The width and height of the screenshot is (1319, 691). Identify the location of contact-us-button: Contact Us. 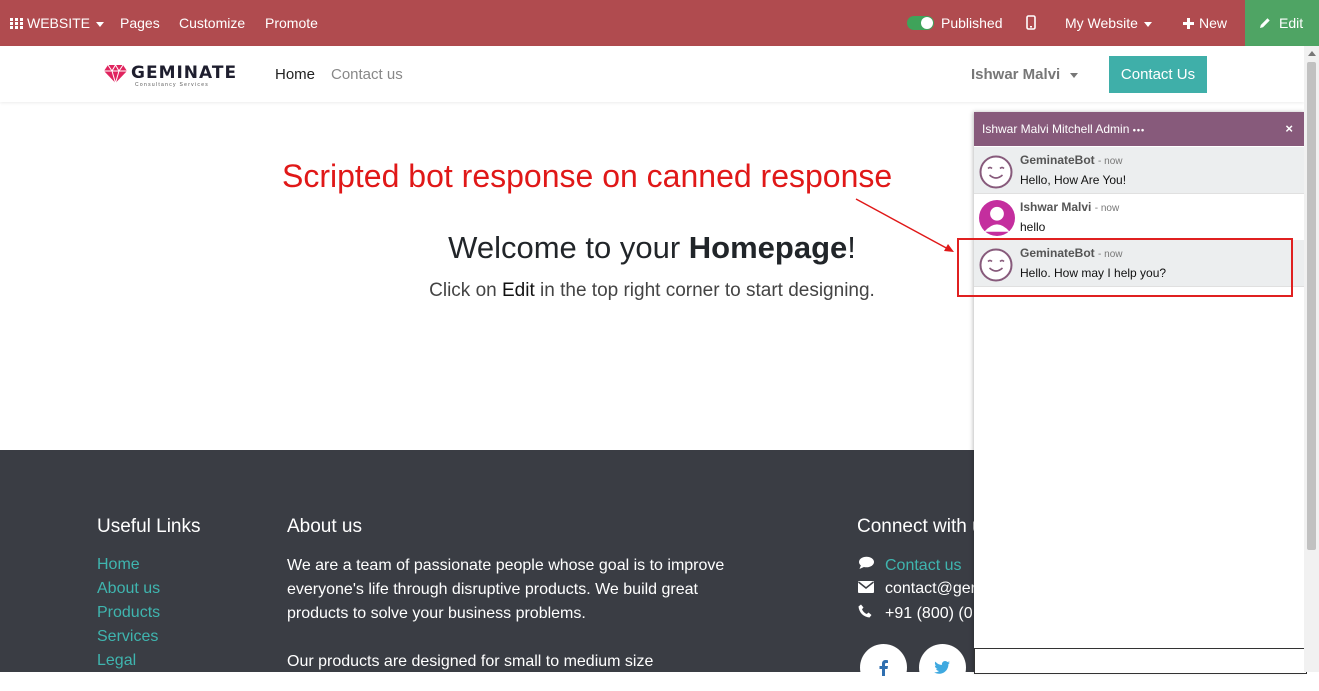
(1158, 74).